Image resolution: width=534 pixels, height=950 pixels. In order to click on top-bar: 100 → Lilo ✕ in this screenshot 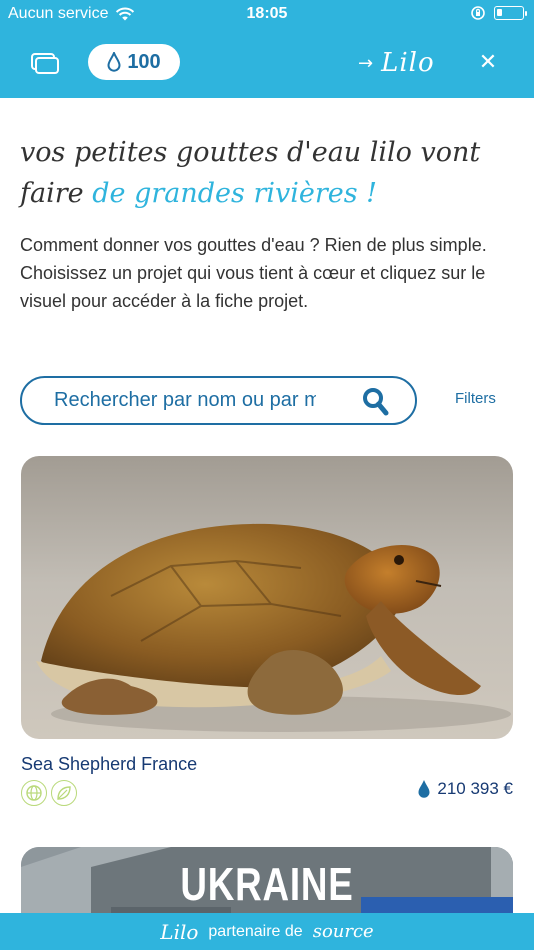, I will do `click(267, 63)`.